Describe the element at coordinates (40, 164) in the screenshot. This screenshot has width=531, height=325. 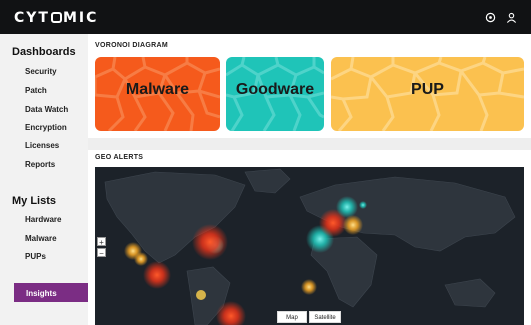
I see `sidebar-item-reports: Reports` at that location.